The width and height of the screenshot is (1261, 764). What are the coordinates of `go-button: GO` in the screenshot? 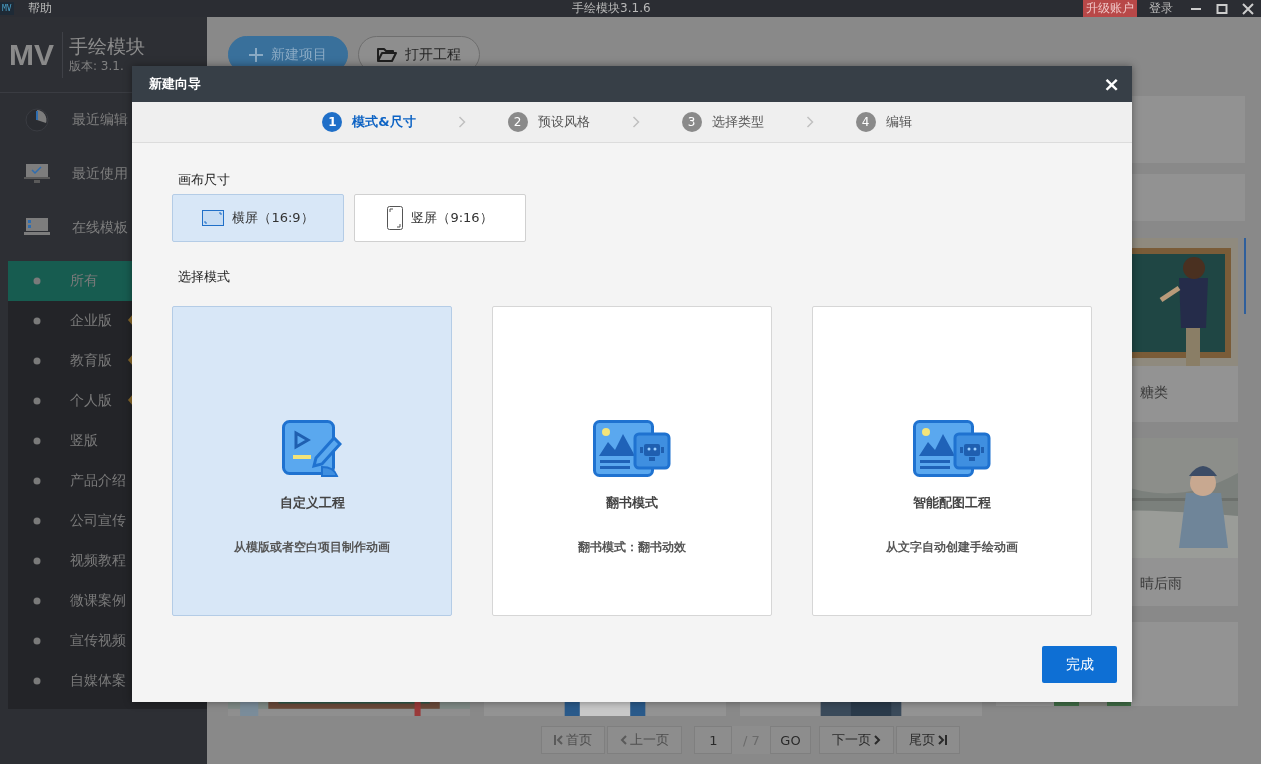 It's located at (790, 740).